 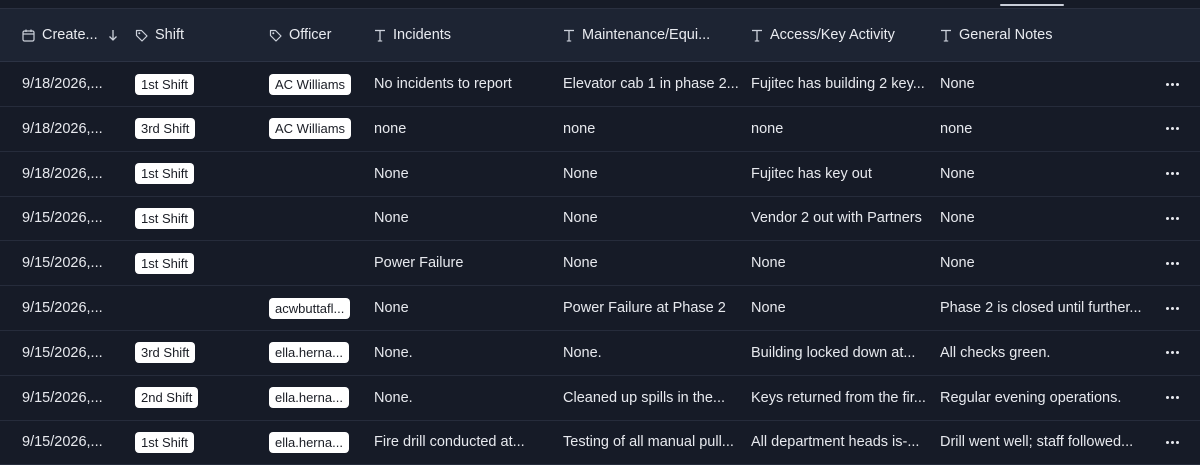 I want to click on cell-maintenance: Power Failure at Phase 2, so click(x=653, y=308).